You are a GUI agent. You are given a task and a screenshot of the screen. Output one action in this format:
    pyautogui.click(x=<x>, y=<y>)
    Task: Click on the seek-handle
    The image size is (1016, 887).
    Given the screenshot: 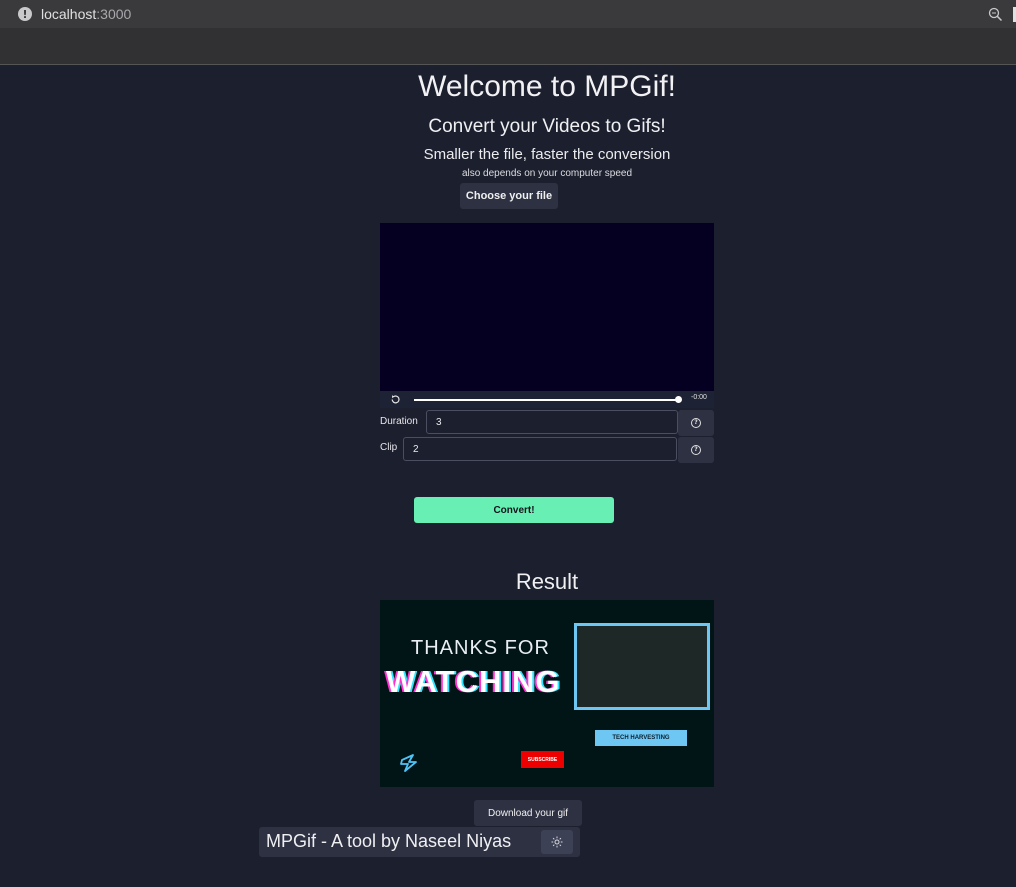 What is the action you would take?
    pyautogui.click(x=678, y=399)
    